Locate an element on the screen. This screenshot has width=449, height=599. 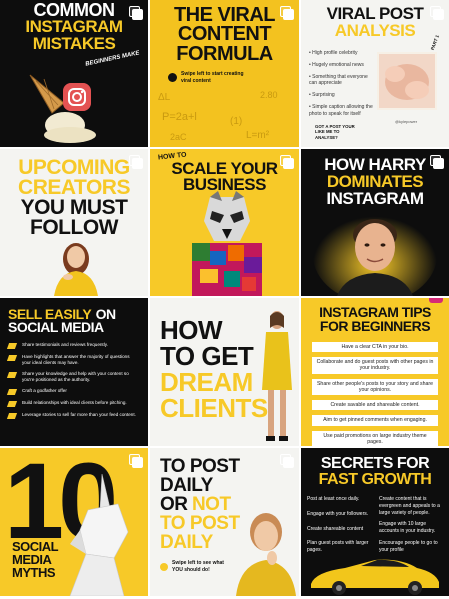
thinking-woman-photo is located at coordinates (266, 554).